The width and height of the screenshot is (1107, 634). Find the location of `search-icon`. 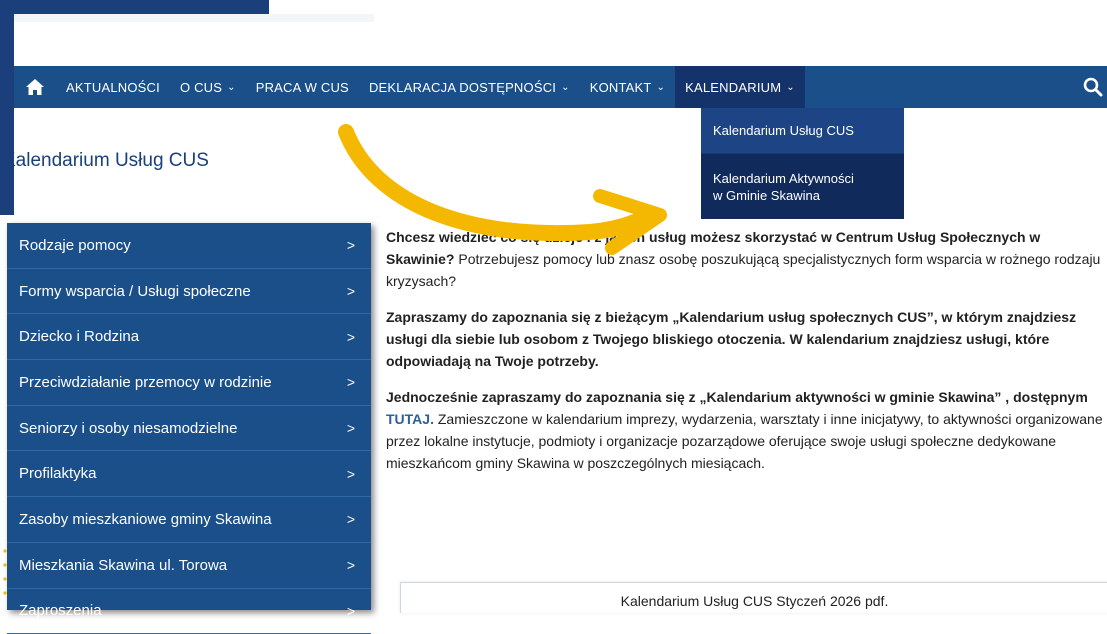

search-icon is located at coordinates (1093, 87).